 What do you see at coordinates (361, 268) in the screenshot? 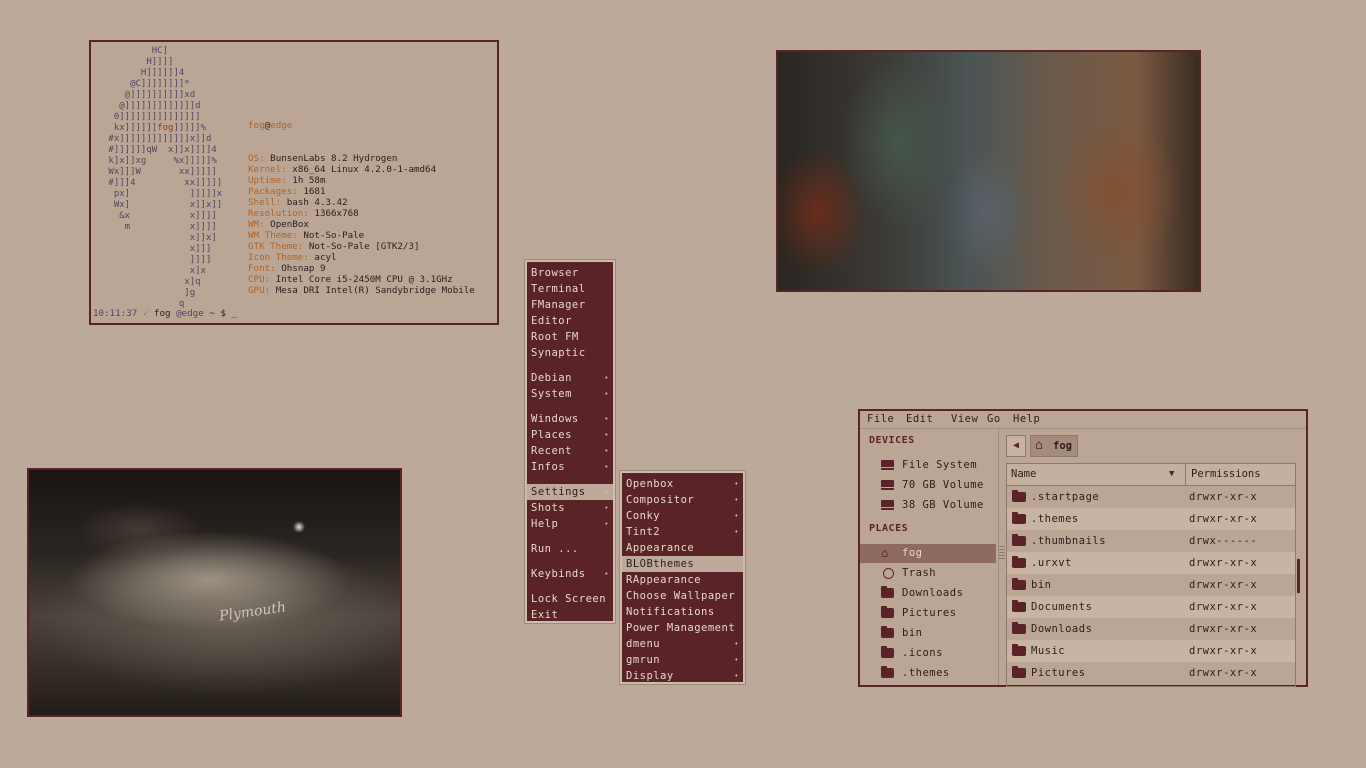
I see `info-row: Font: Ohsnap 9` at bounding box center [361, 268].